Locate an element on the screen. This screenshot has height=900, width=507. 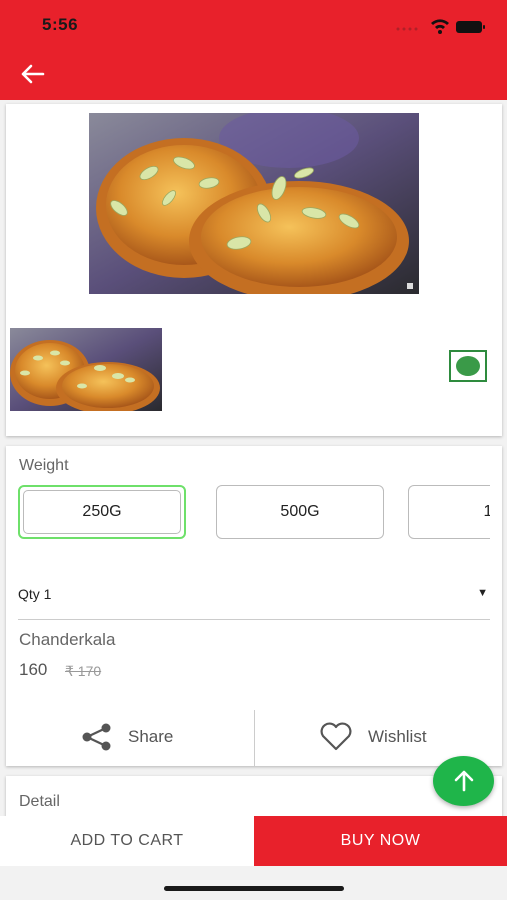
signal-icon is located at coordinates (407, 29).